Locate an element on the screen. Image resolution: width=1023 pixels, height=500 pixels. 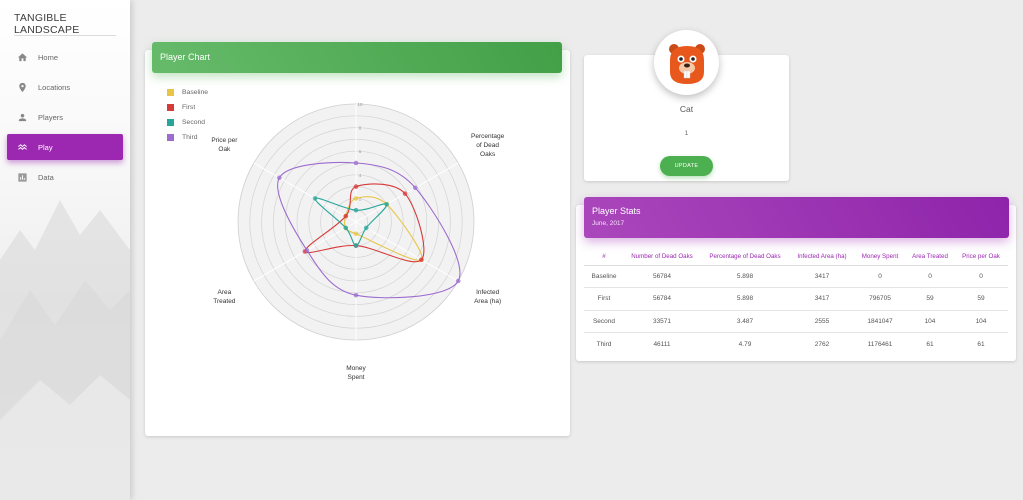
table-cell: 4.79 is located at coordinates (745, 344).